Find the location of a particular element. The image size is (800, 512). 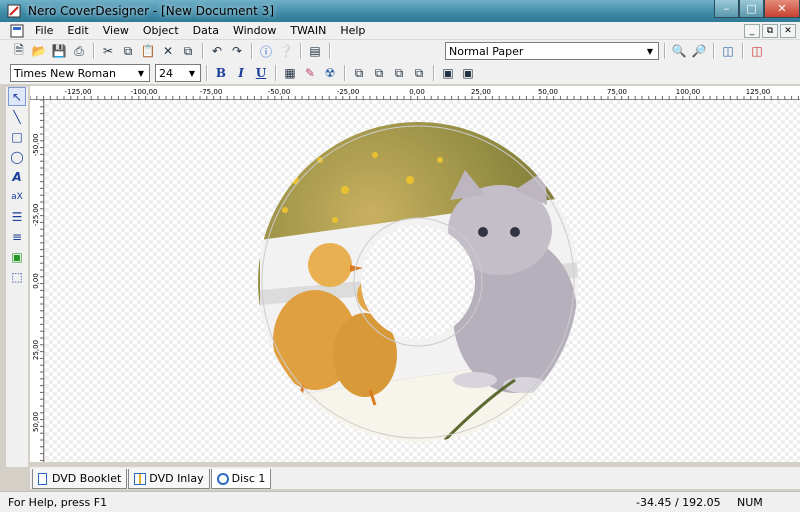

ruler-label: -125,00 is located at coordinates (77, 92).